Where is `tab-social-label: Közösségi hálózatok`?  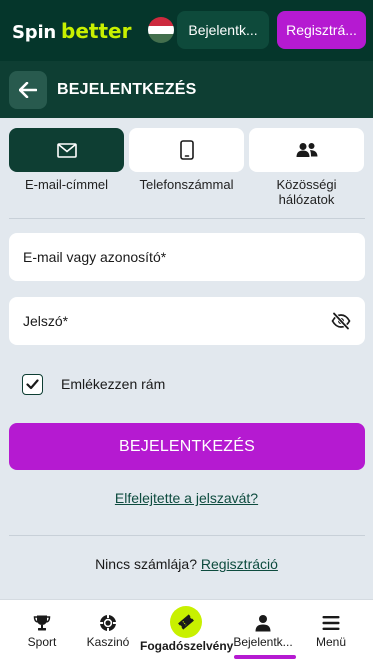
tab-social-label: Közösségi hálózatok is located at coordinates (306, 192).